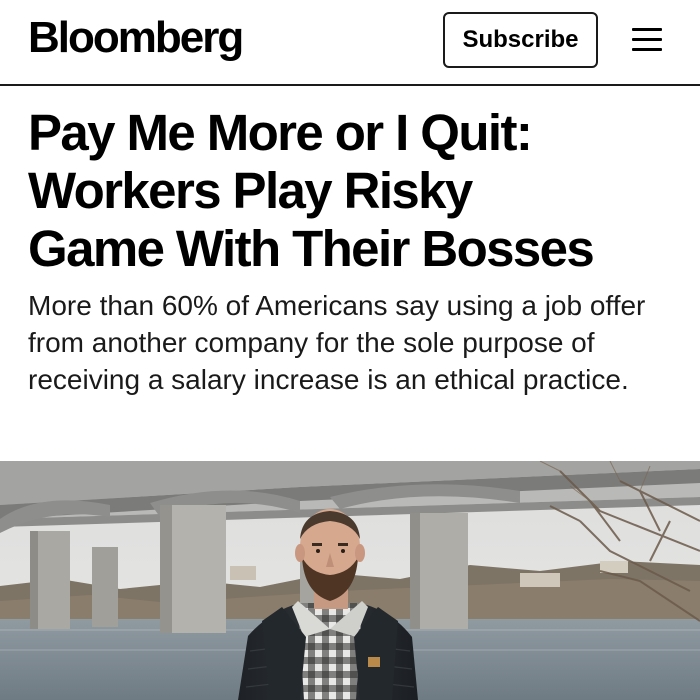  I want to click on headline-line: Workers Play Risky, so click(250, 190).